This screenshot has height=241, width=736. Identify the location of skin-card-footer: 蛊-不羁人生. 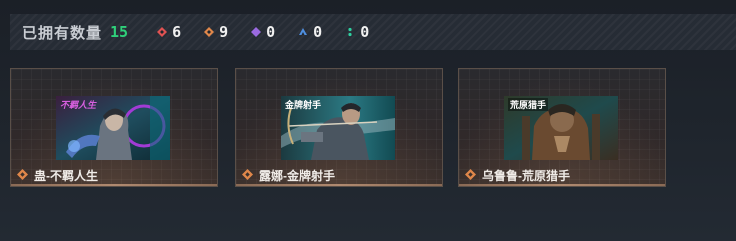
(114, 175).